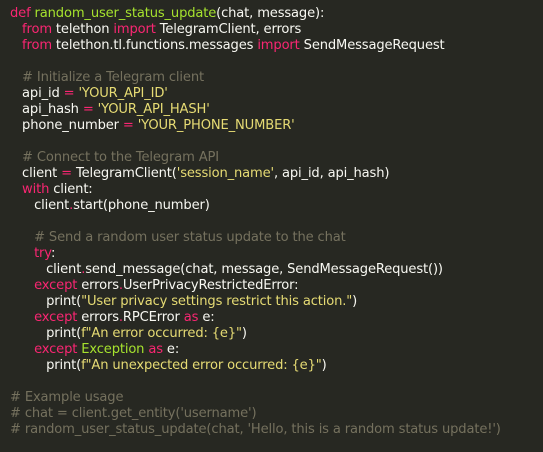 The image size is (543, 452). What do you see at coordinates (70, 125) in the screenshot?
I see `variable: phone_number` at bounding box center [70, 125].